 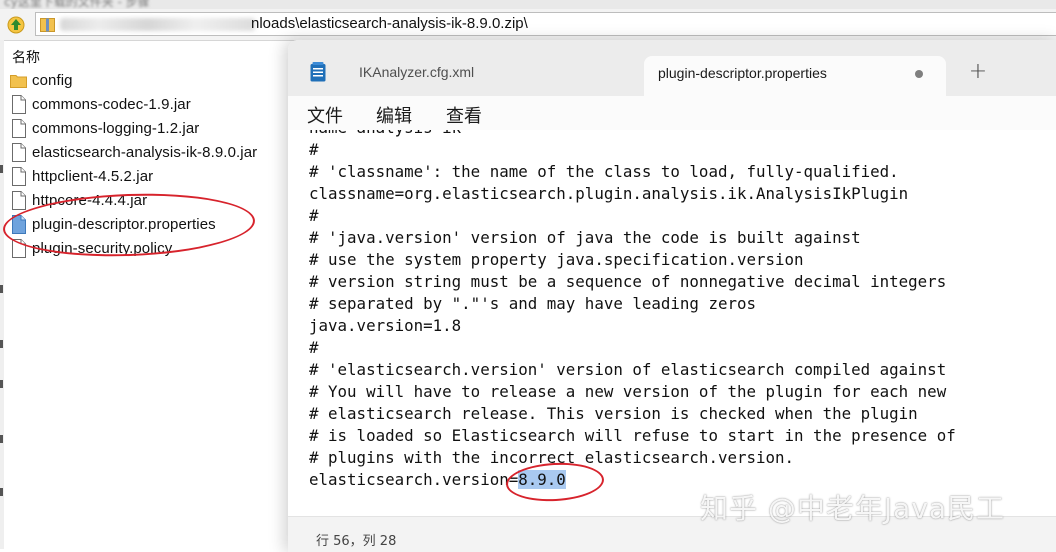 I want to click on menu-view: 查看, so click(x=464, y=115).